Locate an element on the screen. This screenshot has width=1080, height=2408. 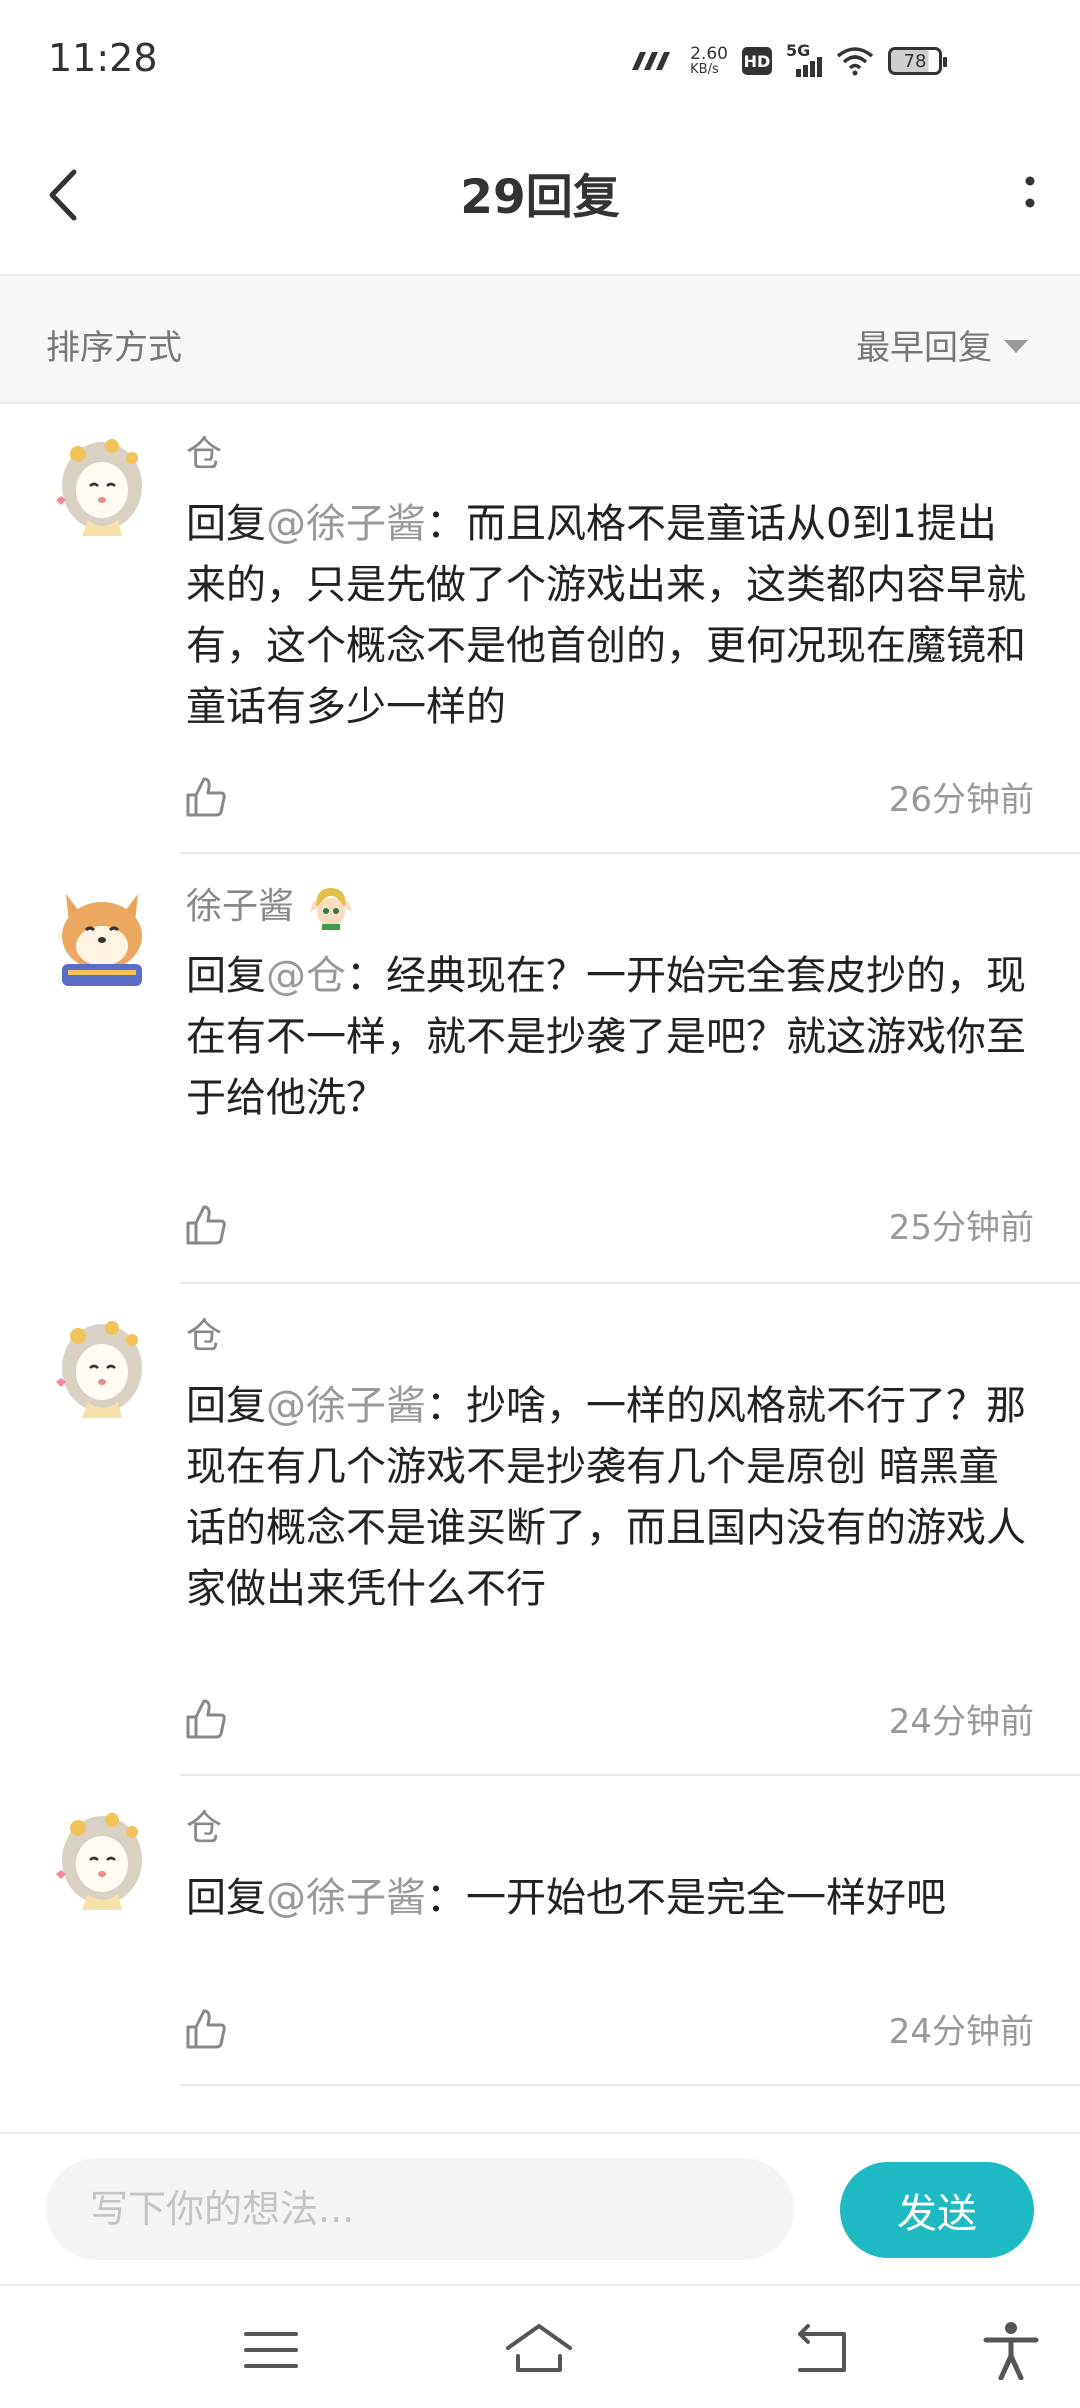
reply-text: 回复@徐子酱：一开始也不是完全一样好吧 is located at coordinates (610, 1898).